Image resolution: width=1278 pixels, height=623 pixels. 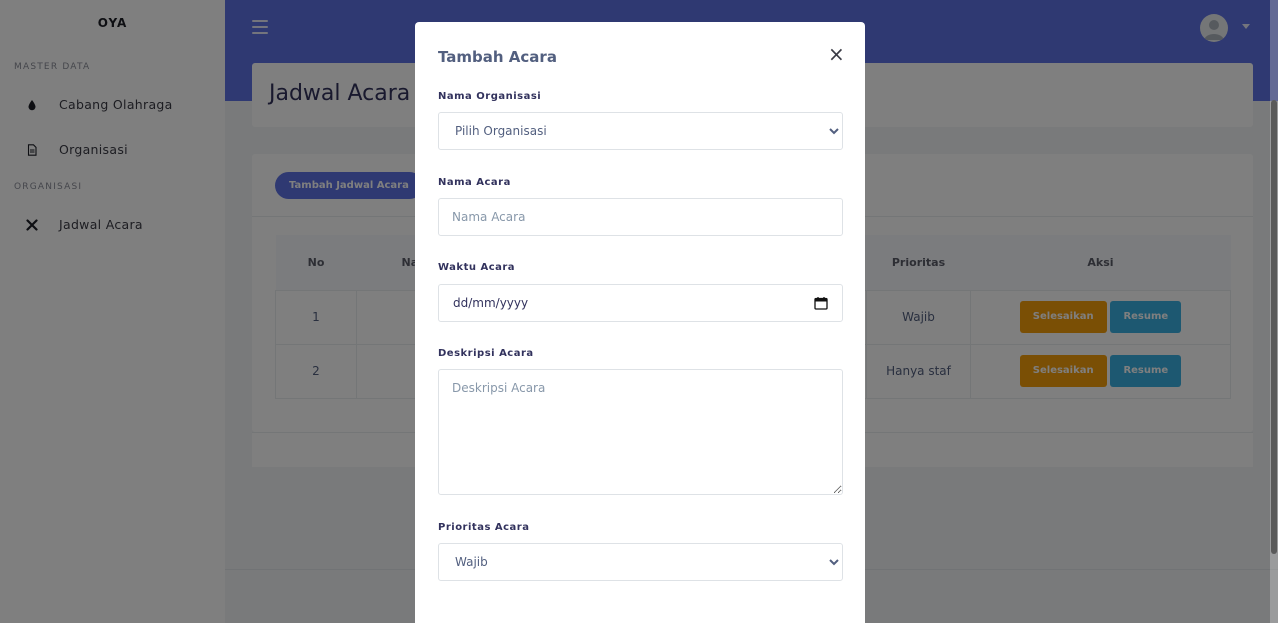 I want to click on nama-acara-label: Nama Acara, so click(x=474, y=182).